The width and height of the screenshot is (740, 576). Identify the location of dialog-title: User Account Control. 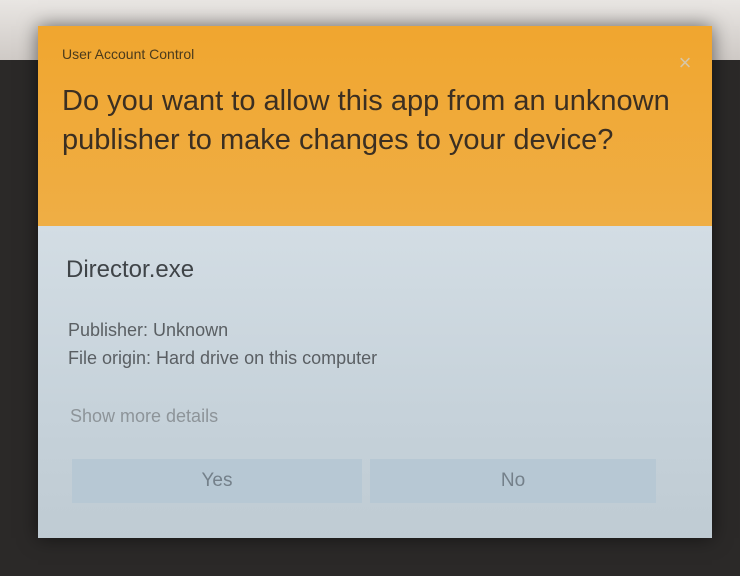
(128, 54).